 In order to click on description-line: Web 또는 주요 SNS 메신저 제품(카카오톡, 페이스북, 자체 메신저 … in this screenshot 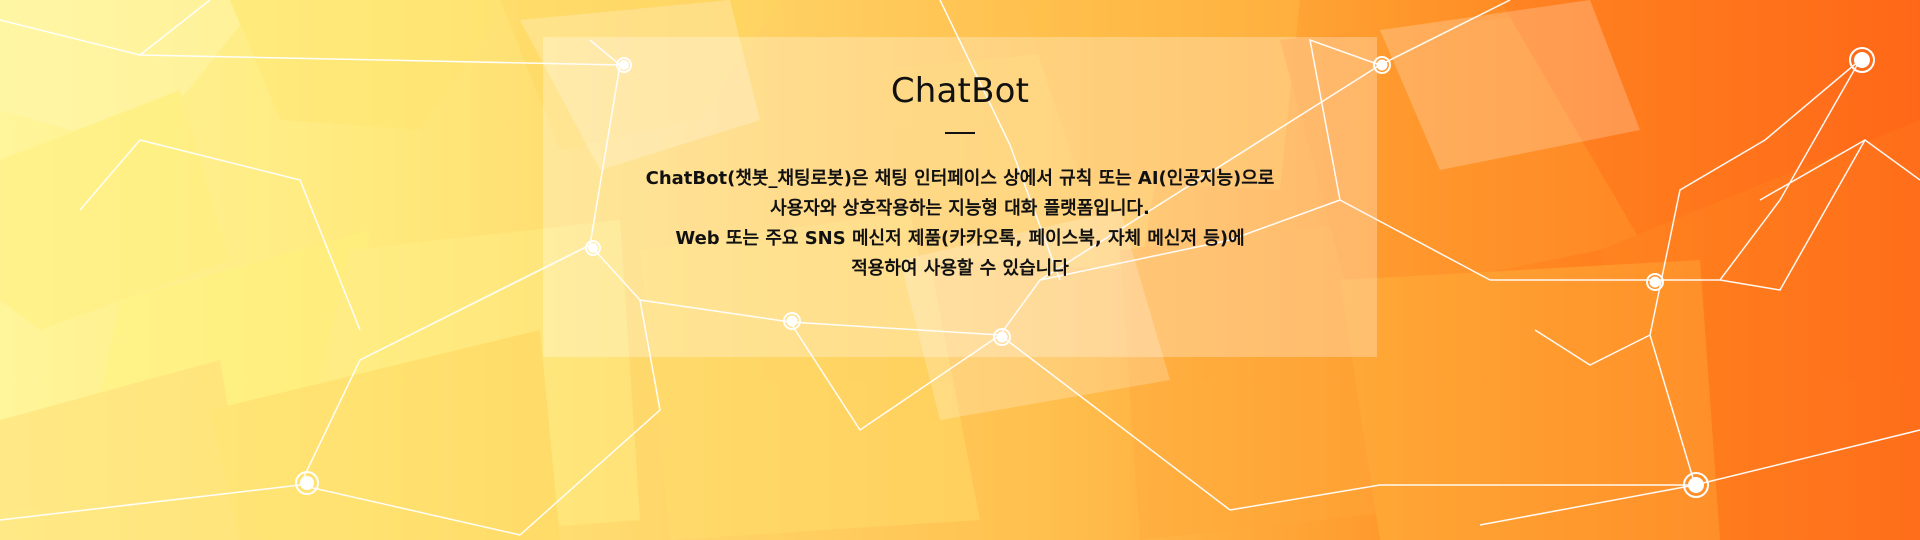, I will do `click(960, 239)`.